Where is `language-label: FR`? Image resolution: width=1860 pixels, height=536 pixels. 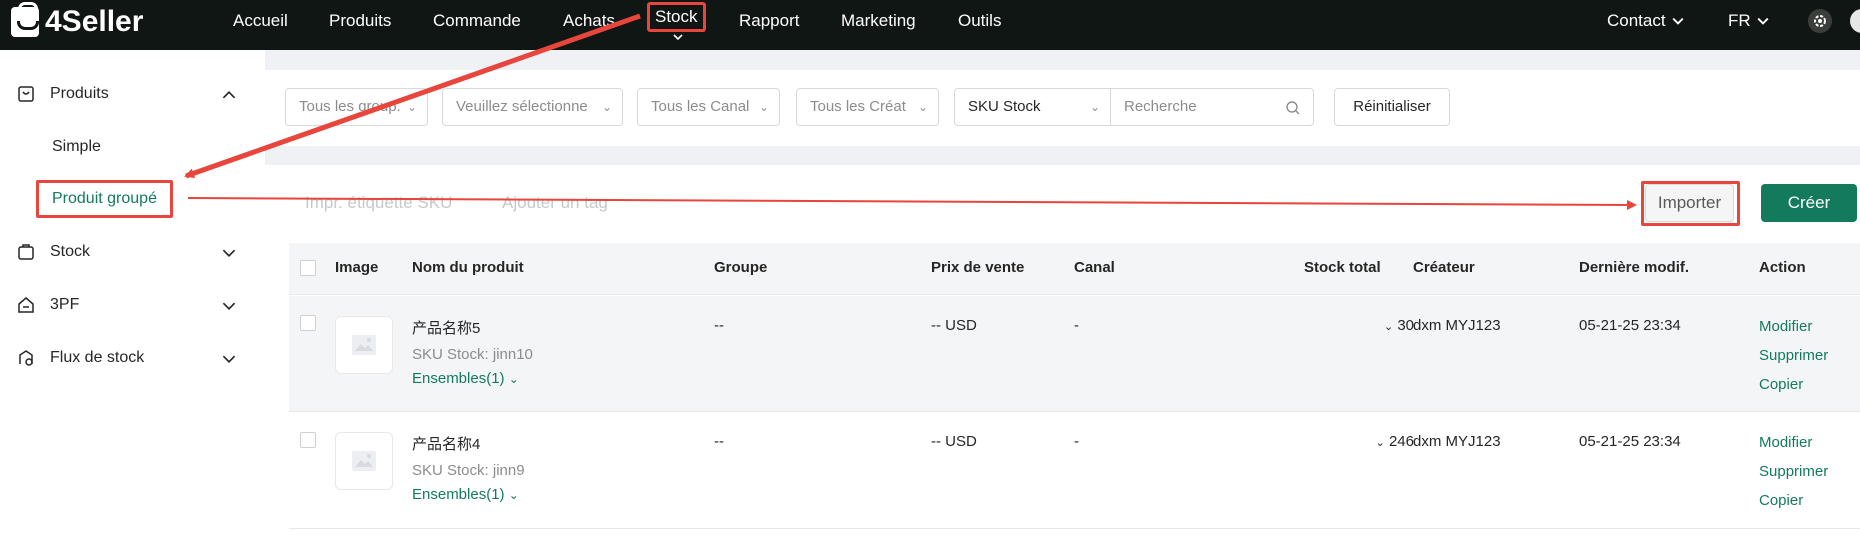 language-label: FR is located at coordinates (1739, 20).